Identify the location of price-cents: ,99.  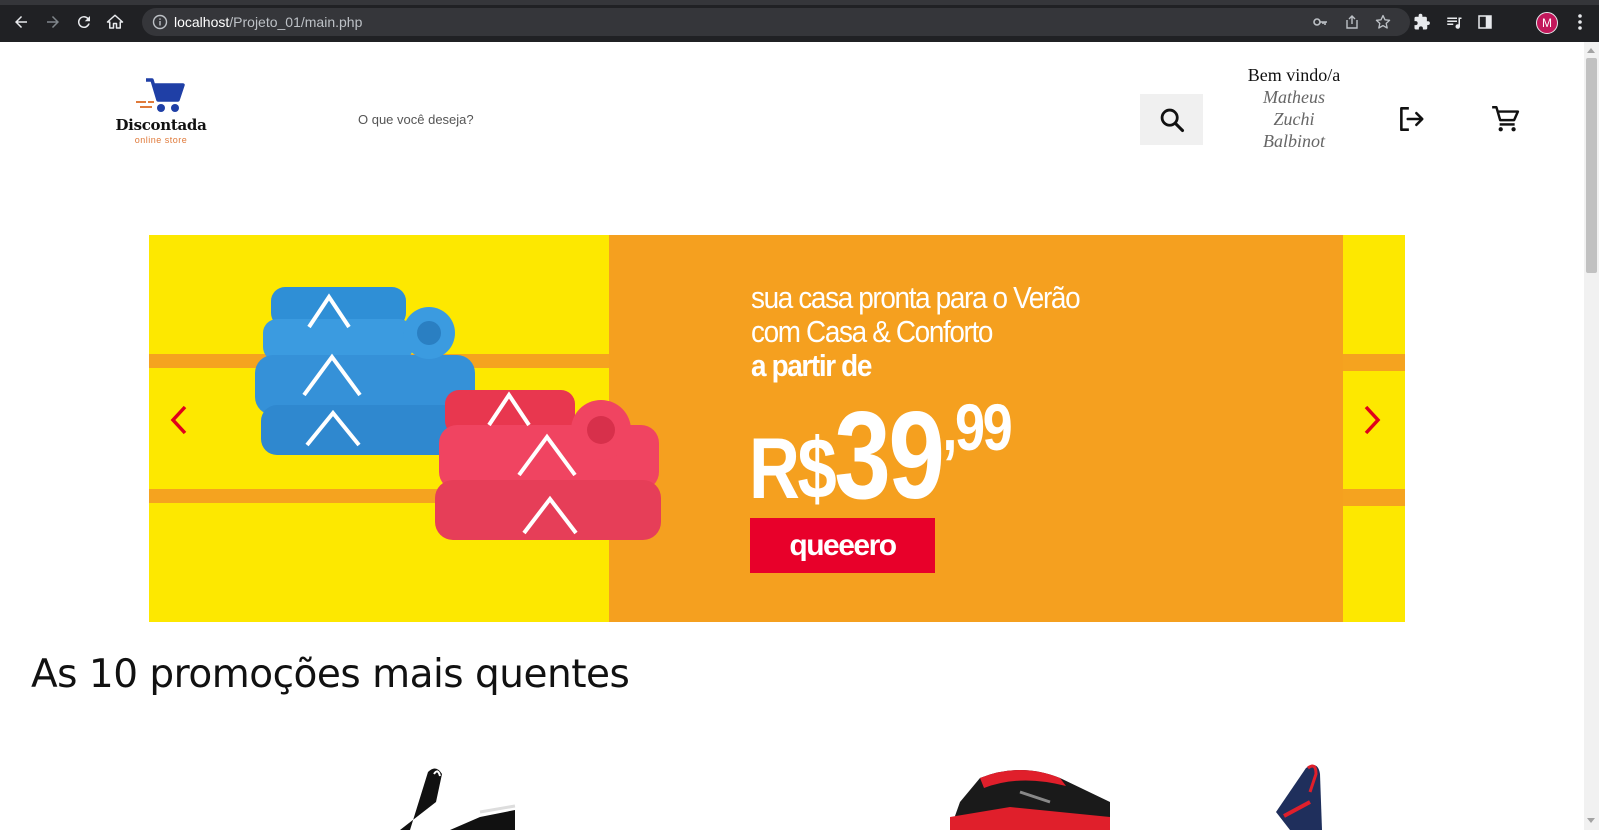
(977, 427).